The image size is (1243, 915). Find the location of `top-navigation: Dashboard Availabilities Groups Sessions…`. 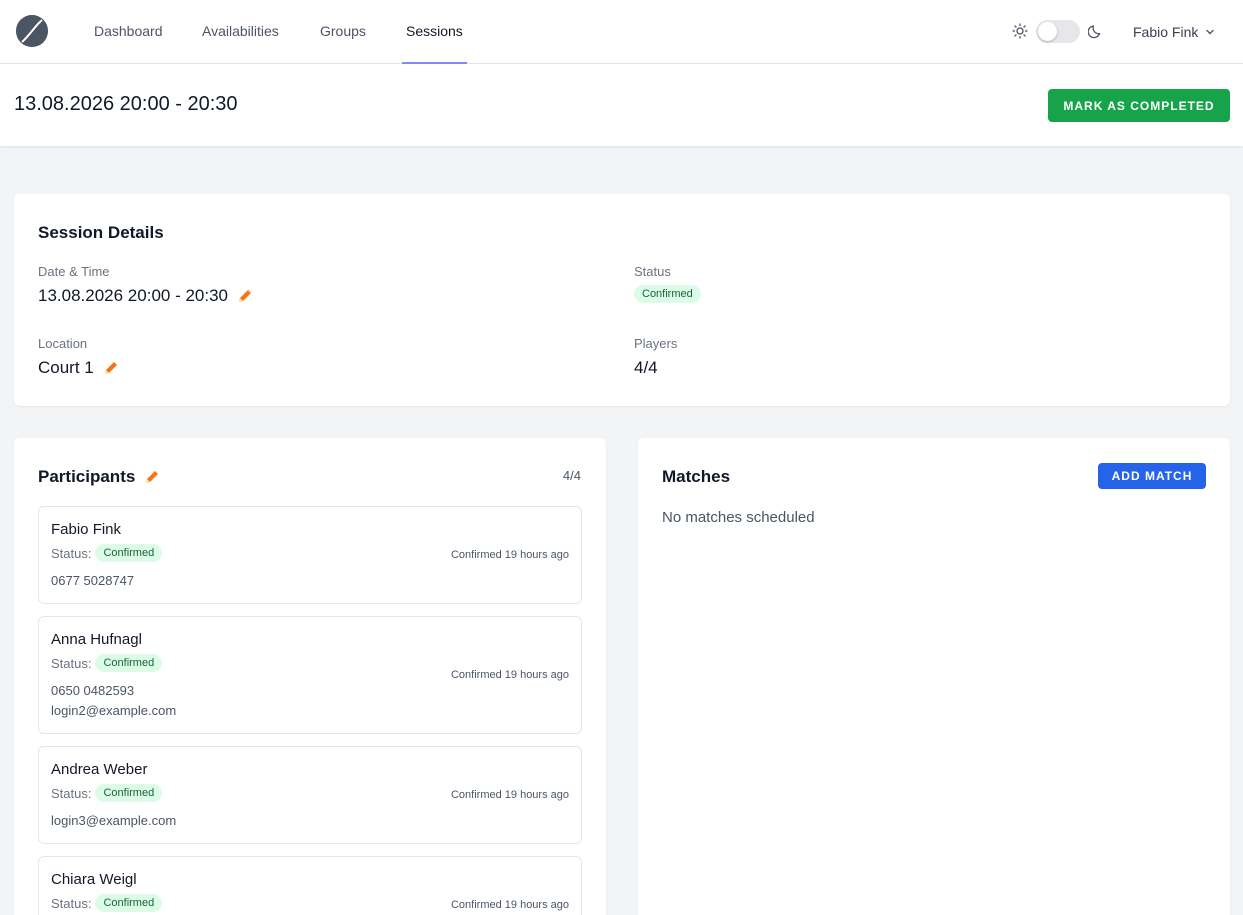

top-navigation: Dashboard Availabilities Groups Sessions… is located at coordinates (621, 32).